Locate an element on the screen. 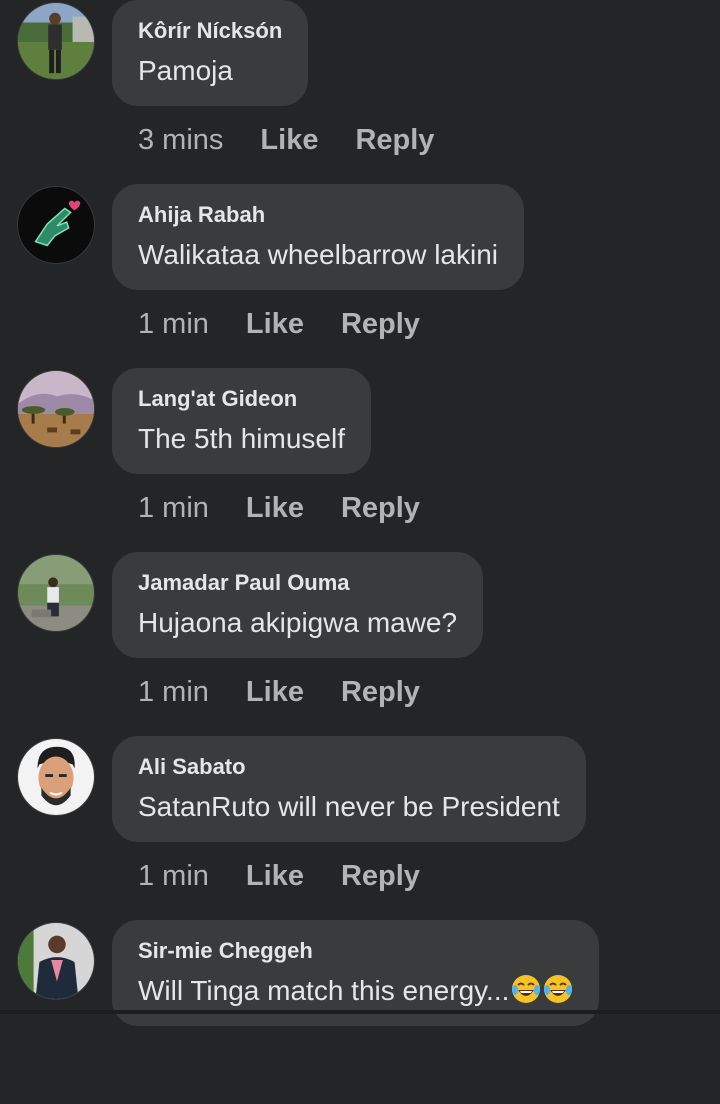  comment-author: Kôrír Nícksón is located at coordinates (210, 31).